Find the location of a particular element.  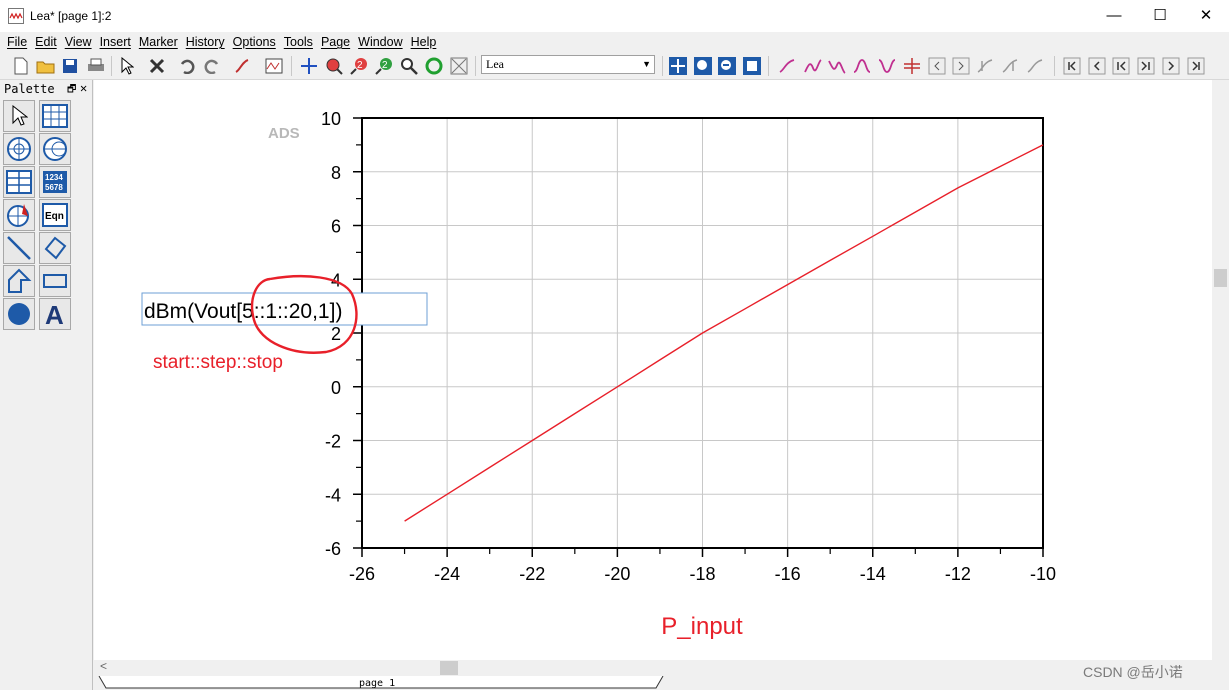

new-file-button is located at coordinates (21, 66).